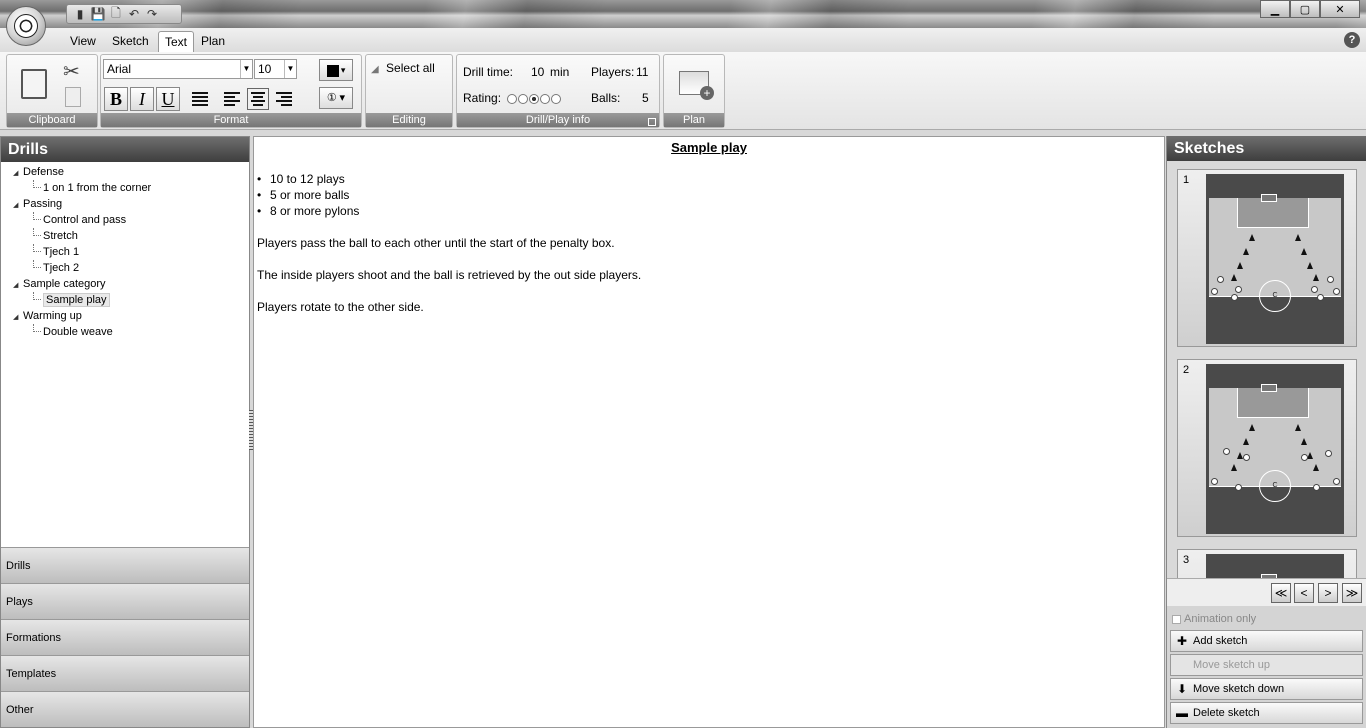  Describe the element at coordinates (125, 673) in the screenshot. I see `nav-templates: Templates` at that location.